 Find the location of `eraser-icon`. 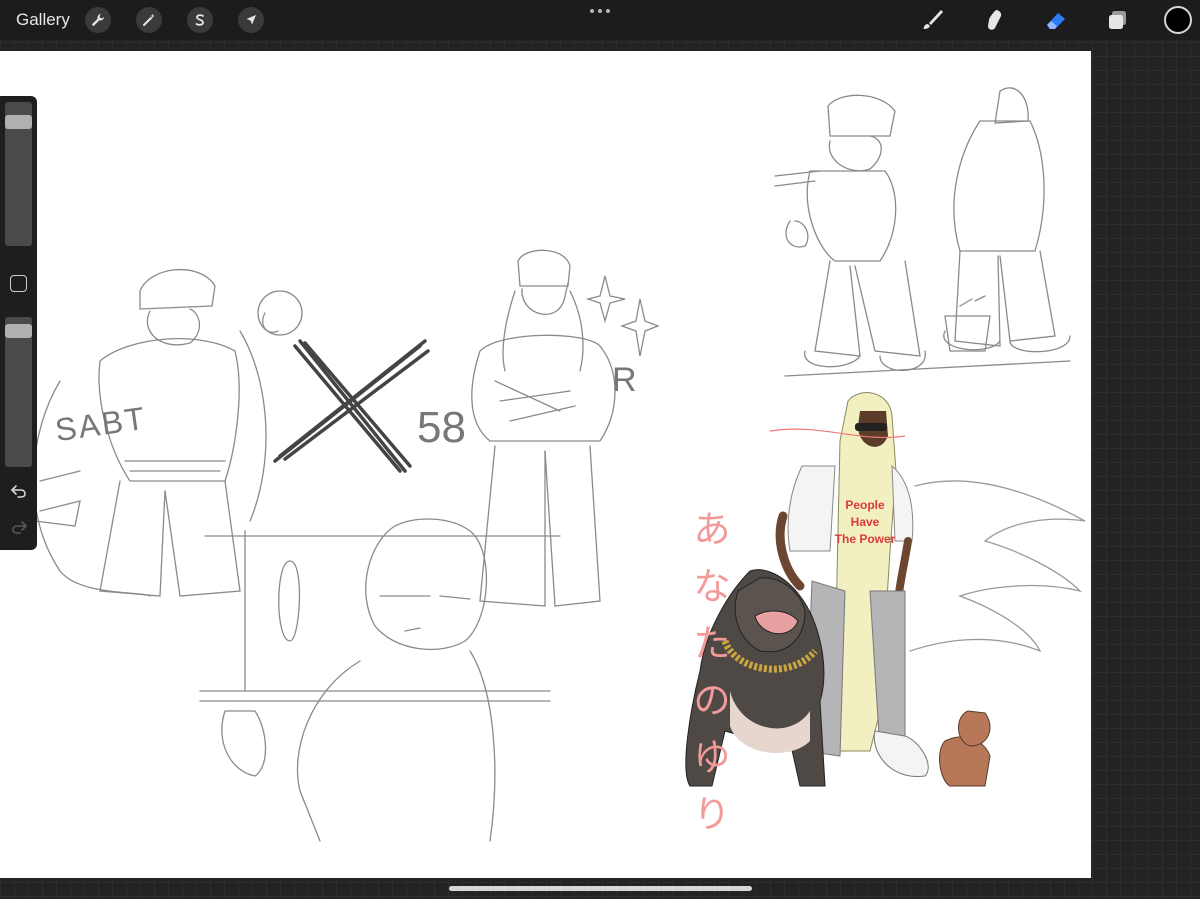

eraser-icon is located at coordinates (1056, 21).